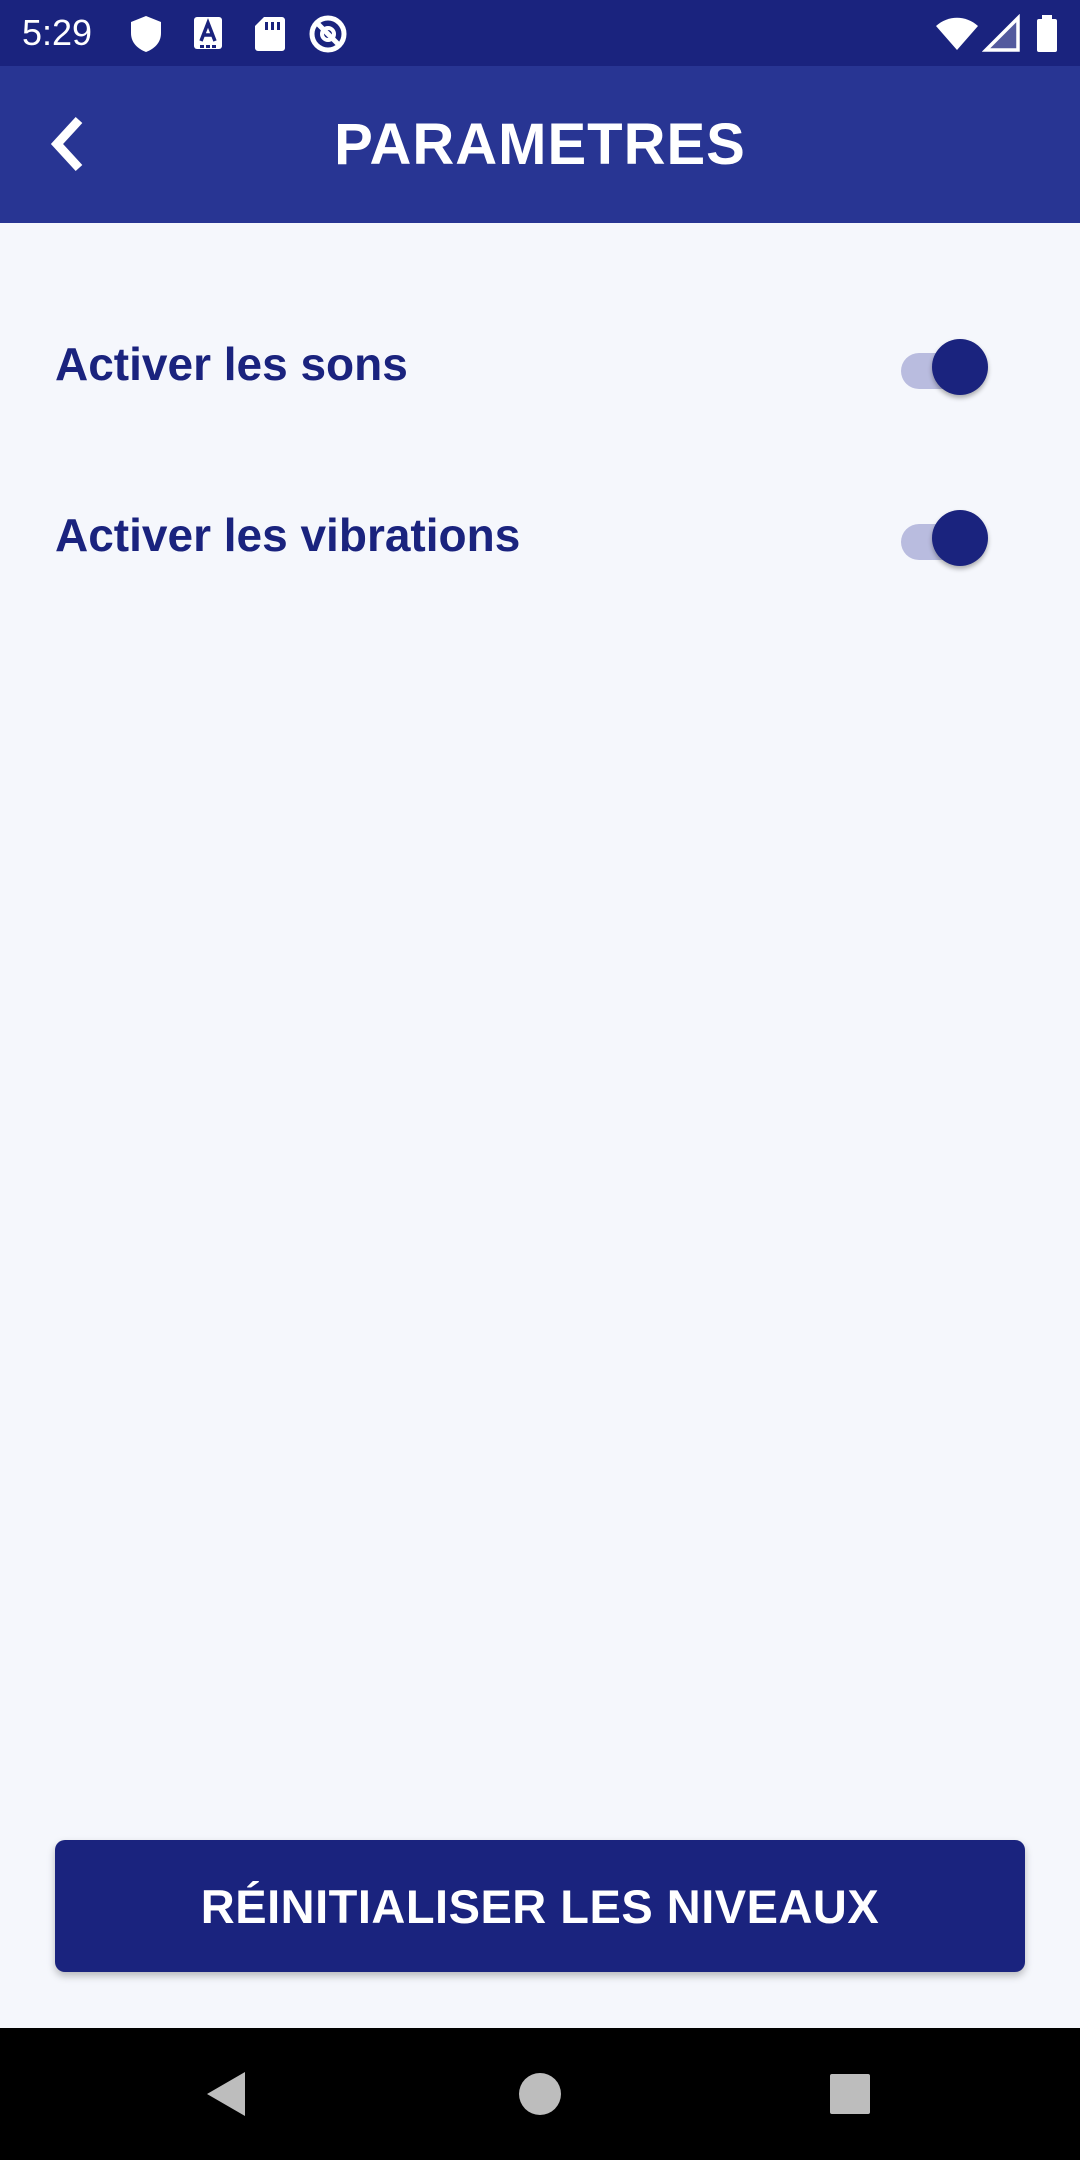  I want to click on battery-icon, so click(1047, 36).